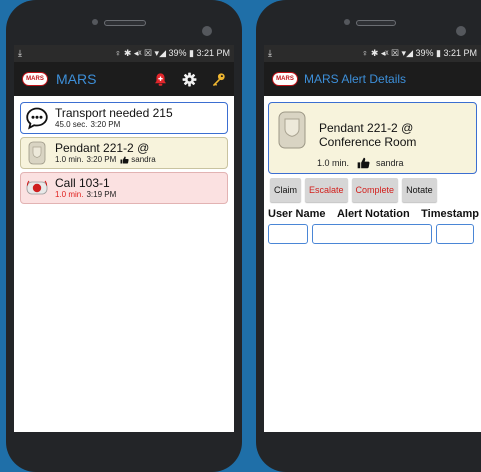 The width and height of the screenshot is (481, 472). I want to click on alert-item-transport: Transport needed 215 45.0 sec. 3:20 PM, so click(124, 118).